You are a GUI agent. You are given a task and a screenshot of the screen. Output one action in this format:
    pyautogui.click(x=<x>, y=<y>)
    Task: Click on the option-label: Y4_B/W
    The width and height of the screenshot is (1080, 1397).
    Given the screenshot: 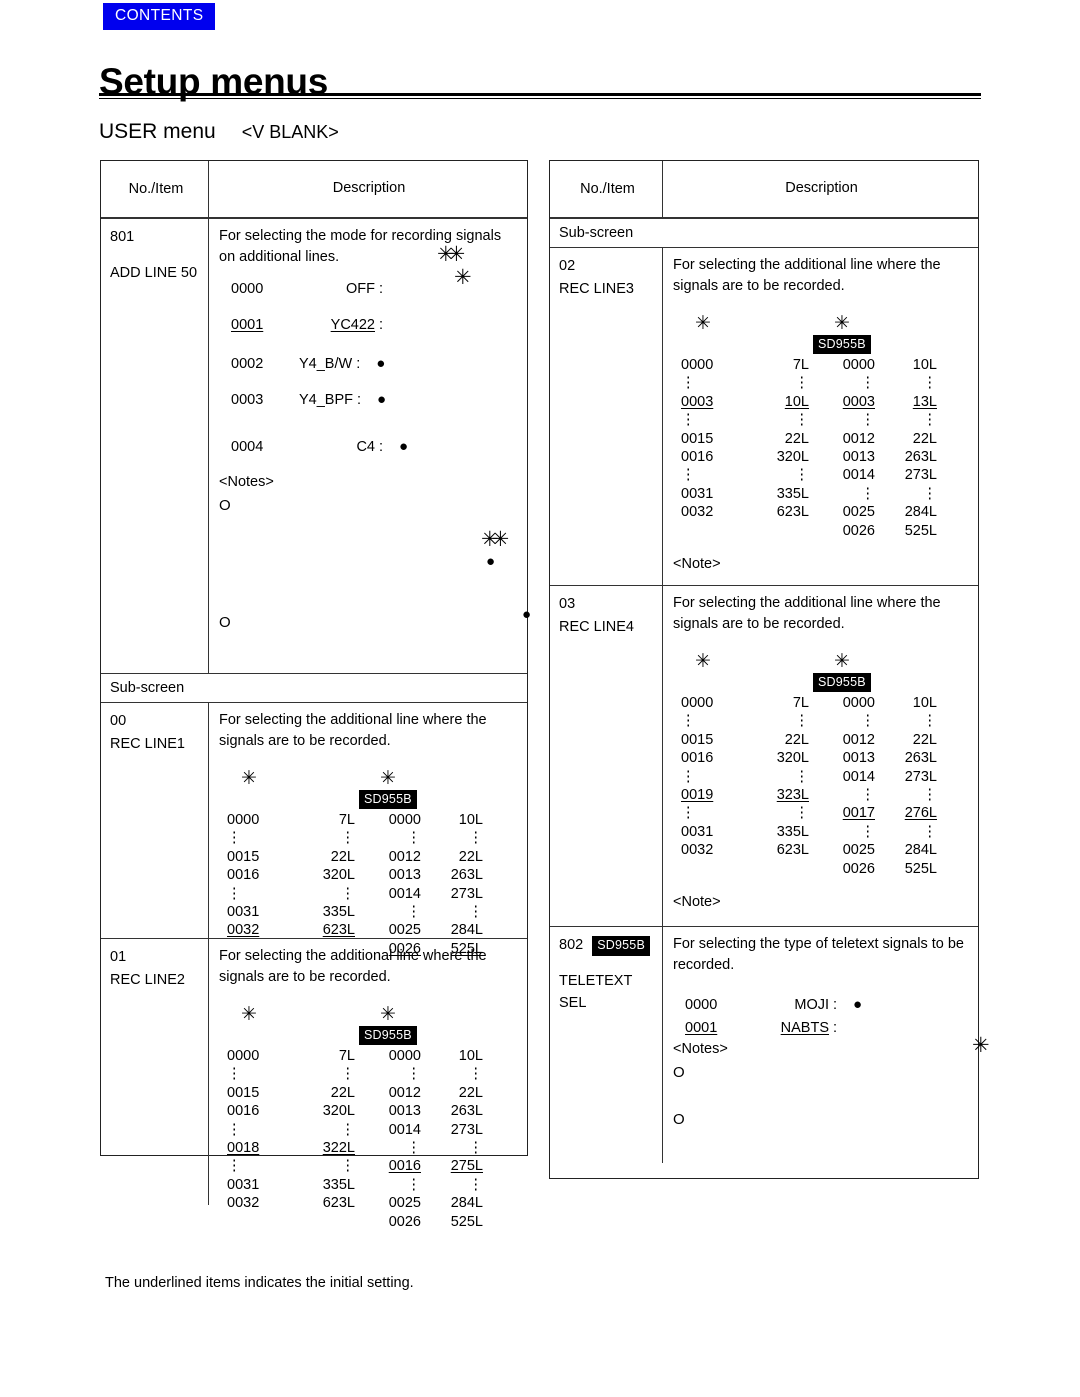 What is the action you would take?
    pyautogui.click(x=326, y=363)
    